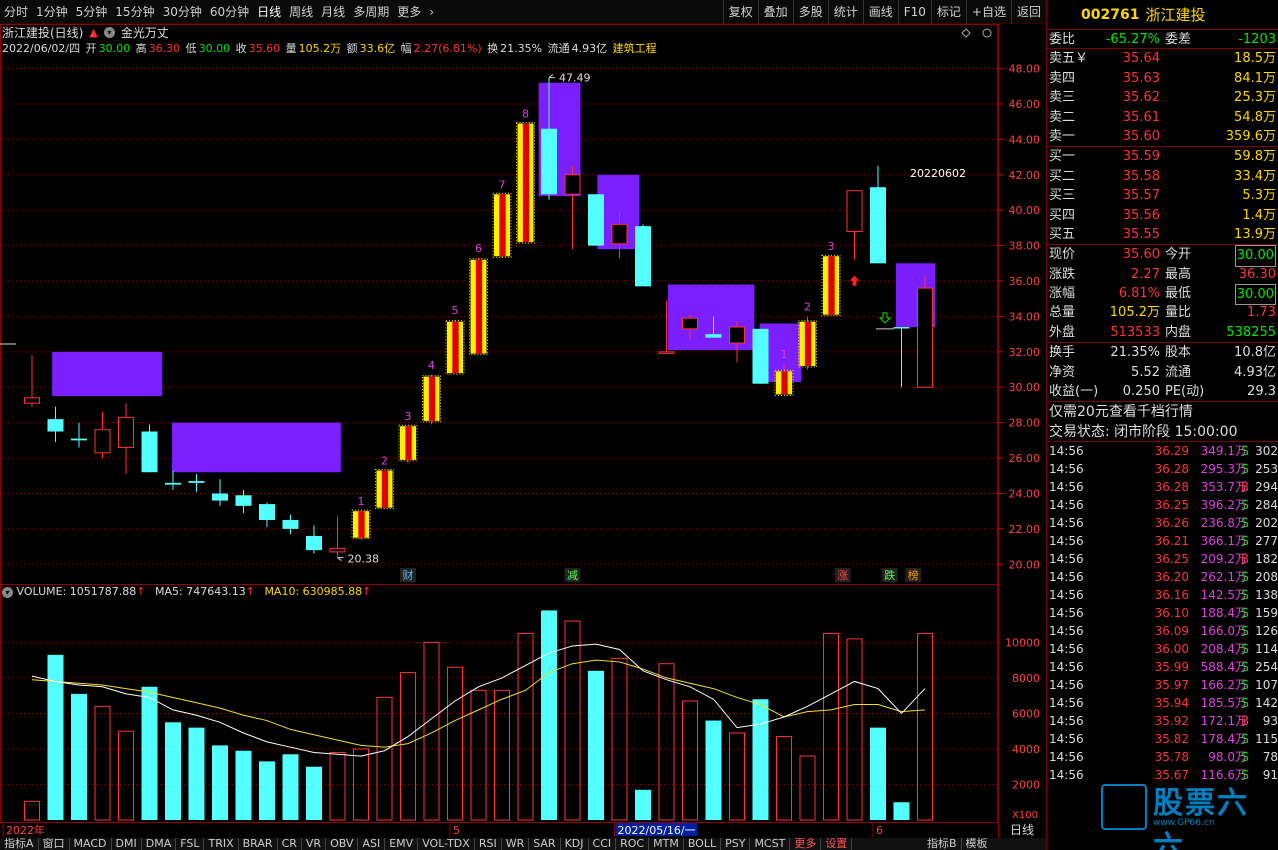  Describe the element at coordinates (889, 575) in the screenshot. I see `event-marker-label: 跌` at that location.